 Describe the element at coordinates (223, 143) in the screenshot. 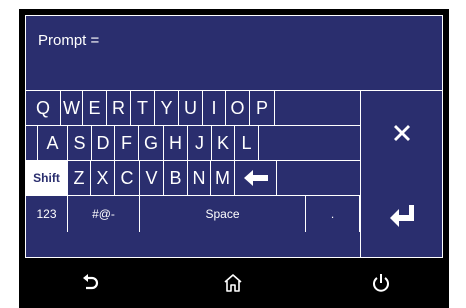

I see `key-k: K` at that location.